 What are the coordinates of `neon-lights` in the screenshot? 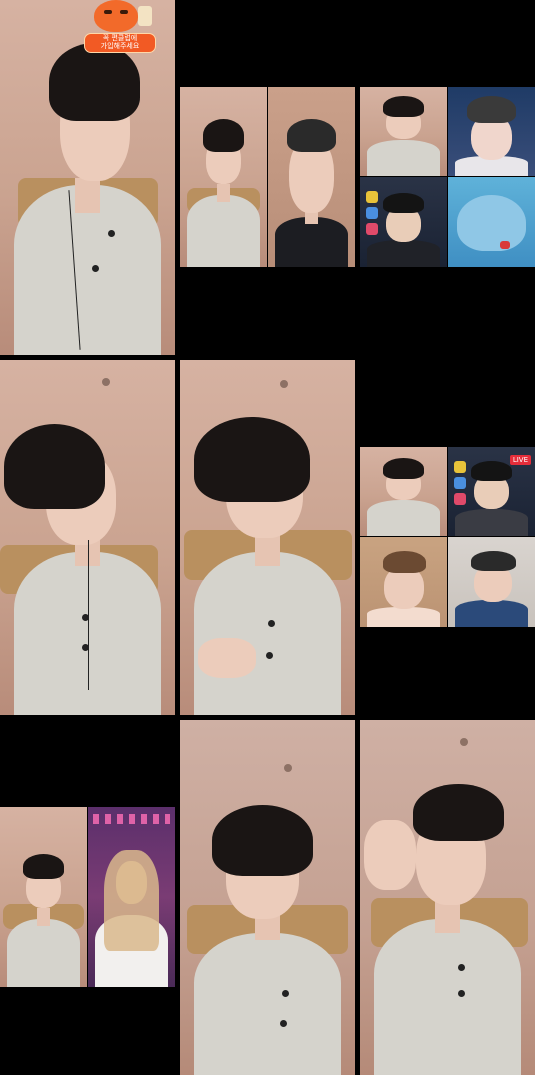 It's located at (131, 819).